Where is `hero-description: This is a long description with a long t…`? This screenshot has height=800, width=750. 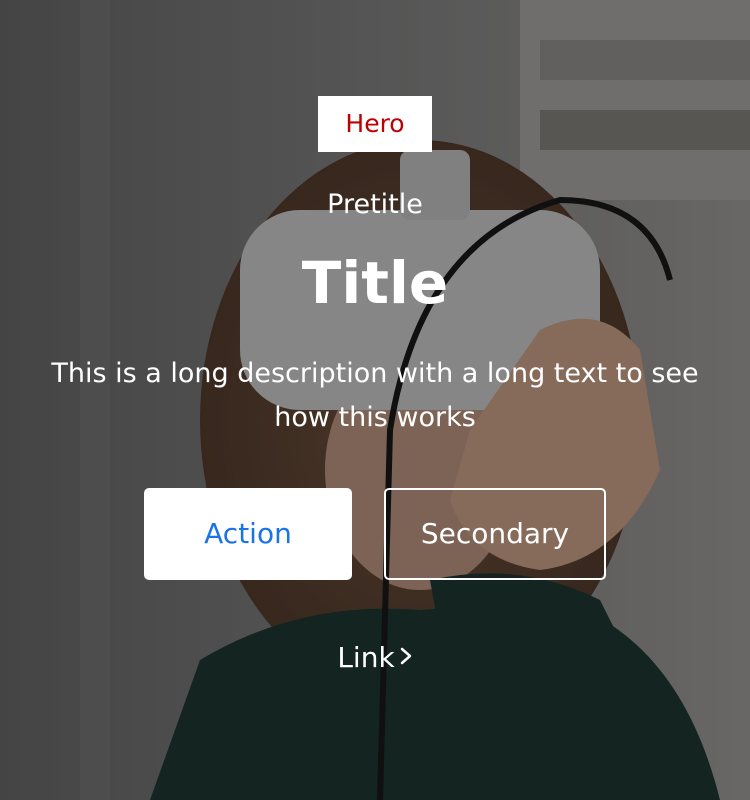 hero-description: This is a long description with a long t… is located at coordinates (375, 395).